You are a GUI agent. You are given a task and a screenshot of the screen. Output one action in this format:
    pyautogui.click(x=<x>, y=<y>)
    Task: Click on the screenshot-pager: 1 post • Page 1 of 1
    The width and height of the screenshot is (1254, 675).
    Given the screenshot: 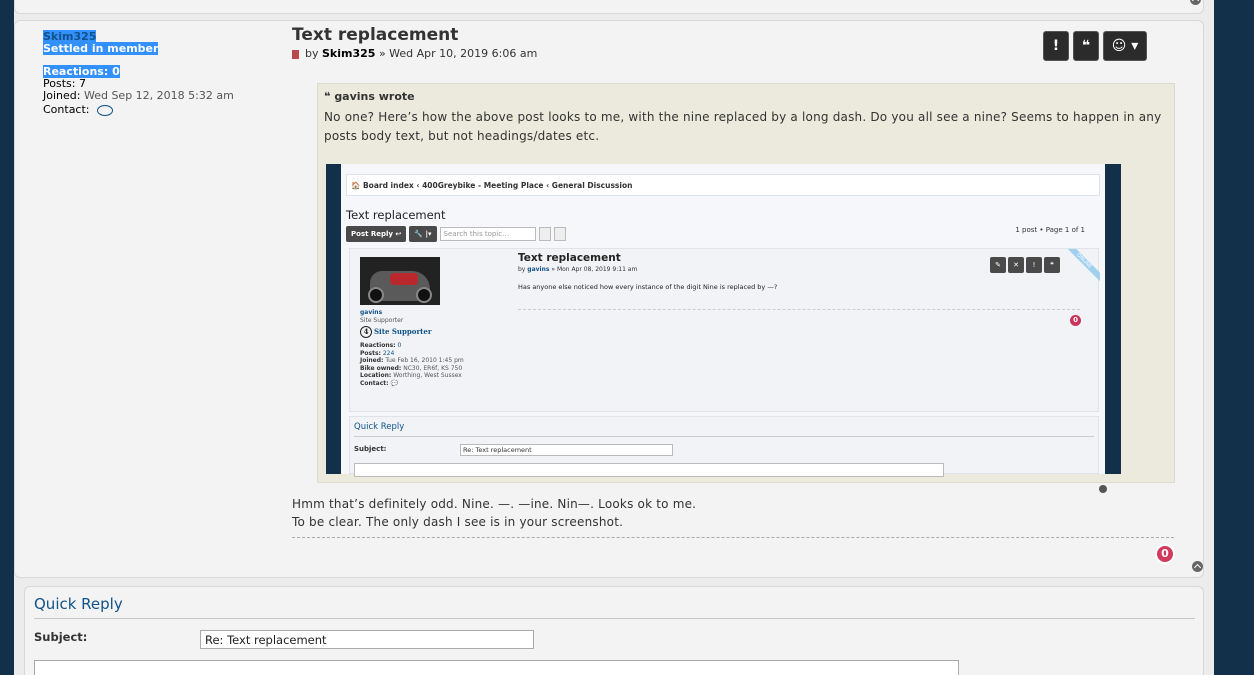 What is the action you would take?
    pyautogui.click(x=1050, y=230)
    